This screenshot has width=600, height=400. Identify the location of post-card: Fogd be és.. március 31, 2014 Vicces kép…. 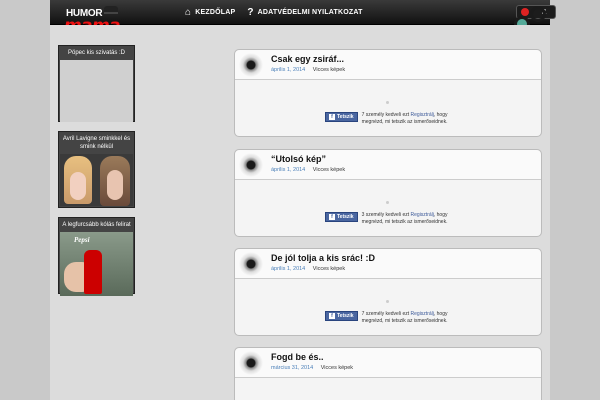
(388, 373).